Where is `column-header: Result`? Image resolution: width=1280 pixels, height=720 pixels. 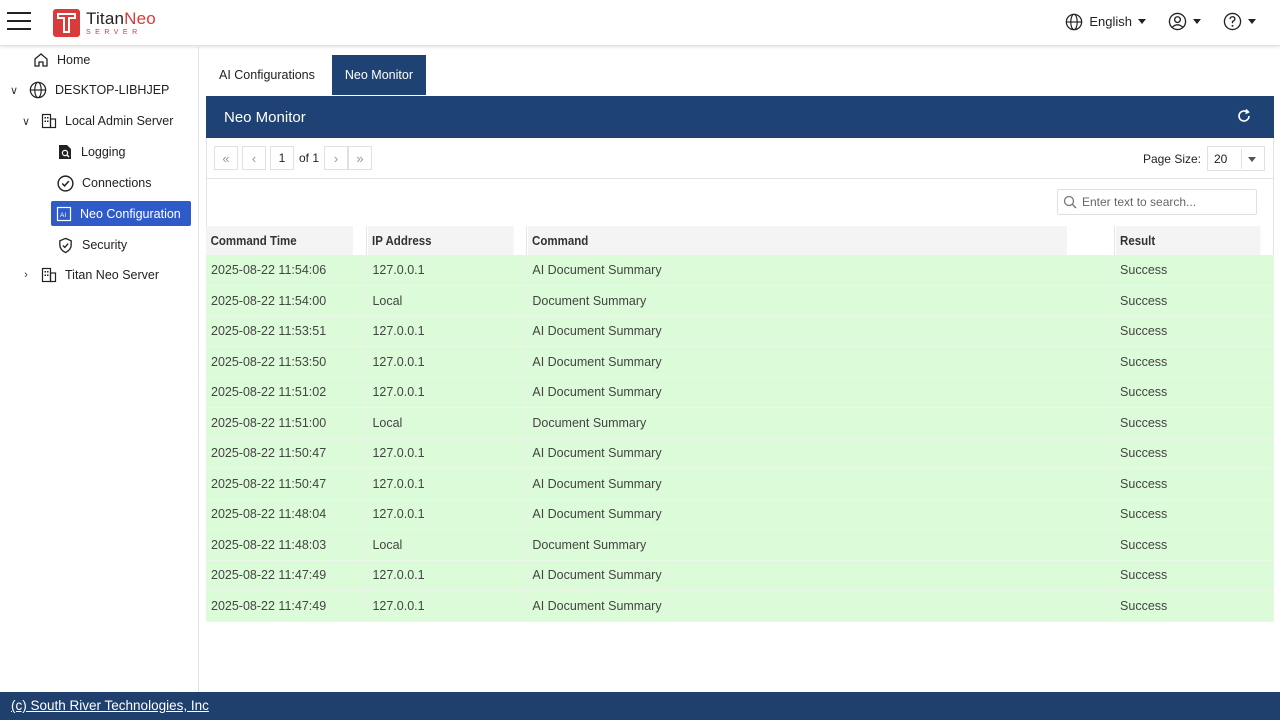 column-header: Result is located at coordinates (1188, 240).